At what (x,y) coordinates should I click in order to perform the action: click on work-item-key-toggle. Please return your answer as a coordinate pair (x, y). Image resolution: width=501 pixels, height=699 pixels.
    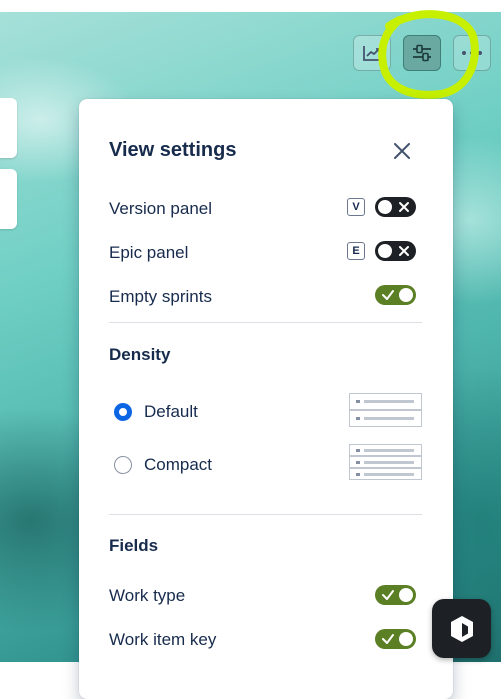
    Looking at the image, I should click on (395, 639).